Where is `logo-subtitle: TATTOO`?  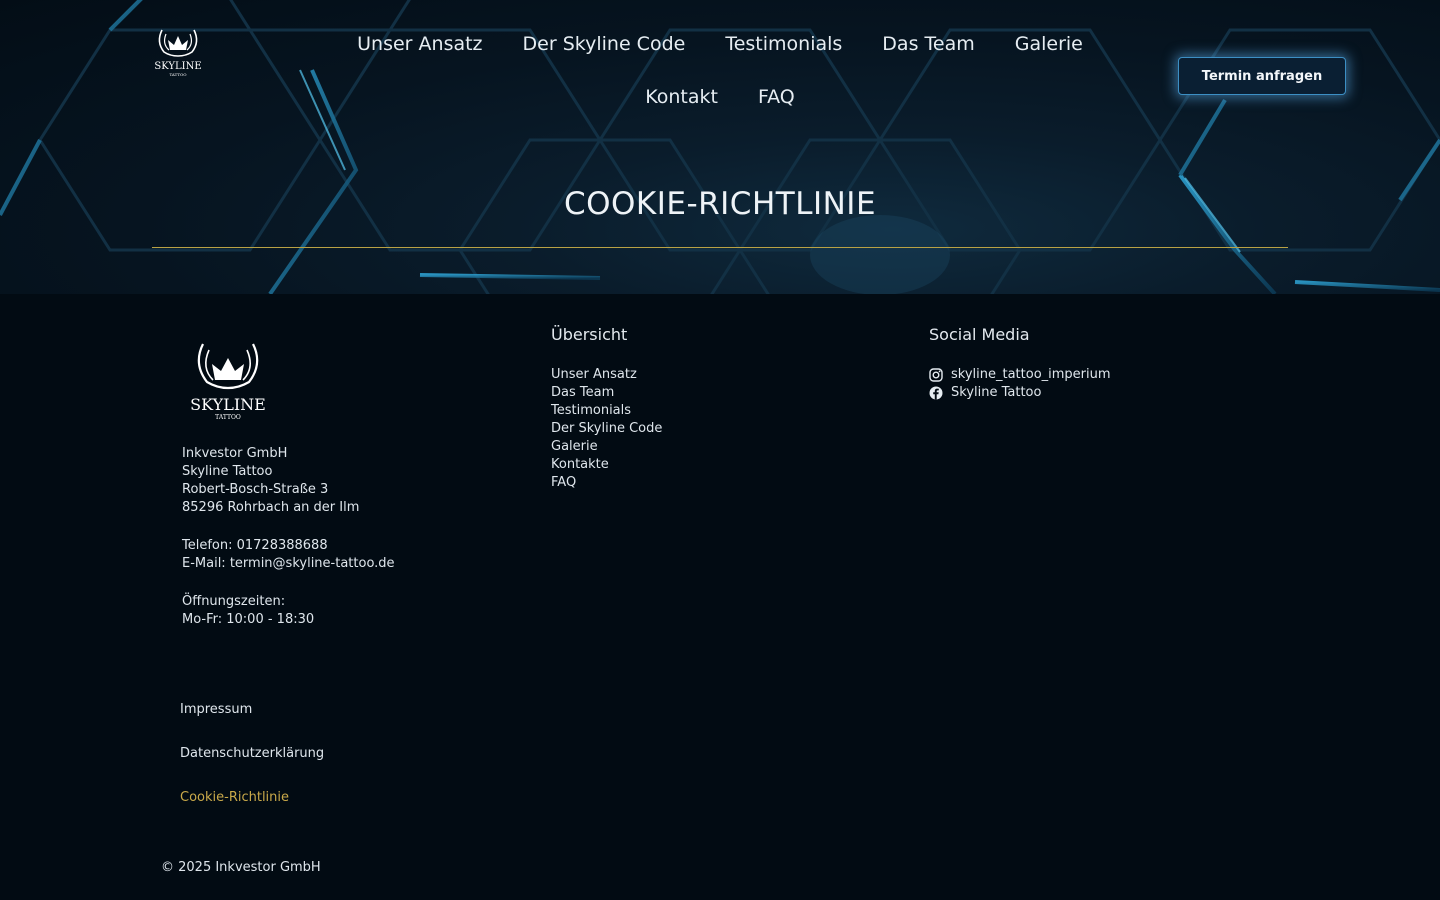
logo-subtitle: TATTOO is located at coordinates (178, 74).